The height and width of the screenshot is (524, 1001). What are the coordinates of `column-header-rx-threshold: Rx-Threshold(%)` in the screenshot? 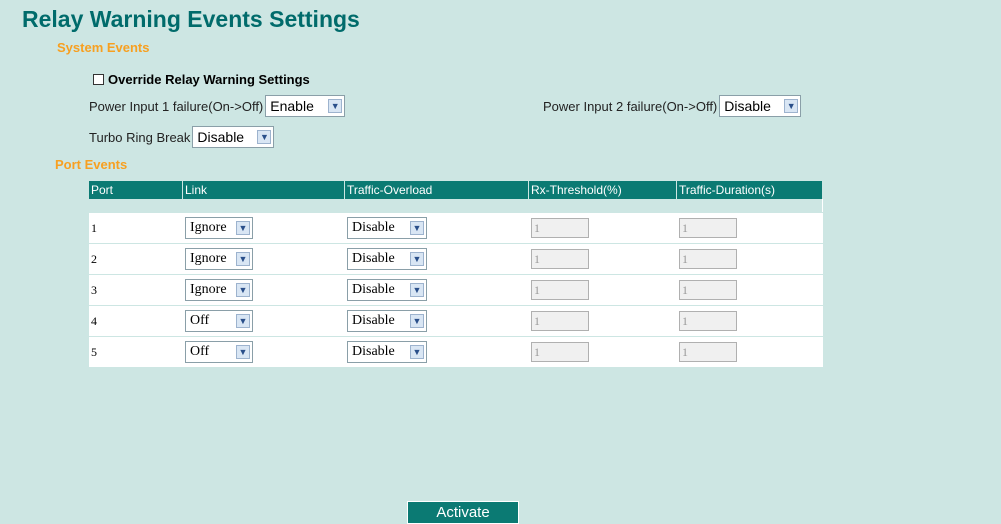 It's located at (602, 190).